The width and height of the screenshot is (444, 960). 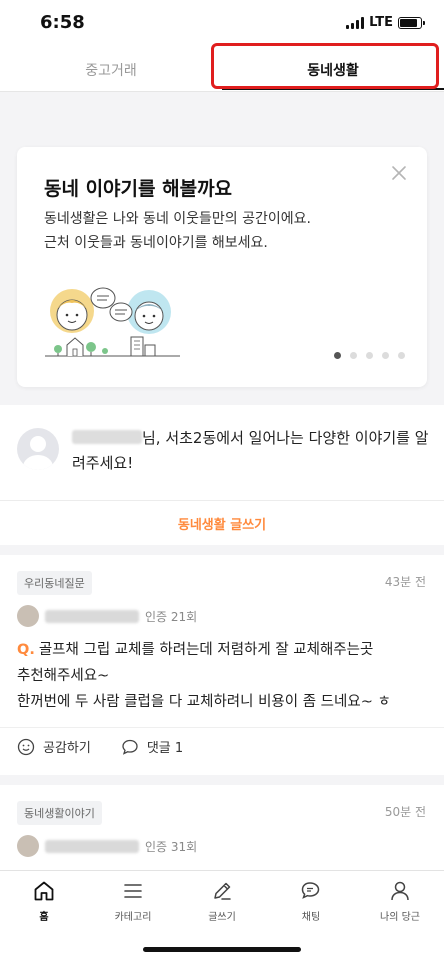 What do you see at coordinates (107, 437) in the screenshot?
I see `blurred-username` at bounding box center [107, 437].